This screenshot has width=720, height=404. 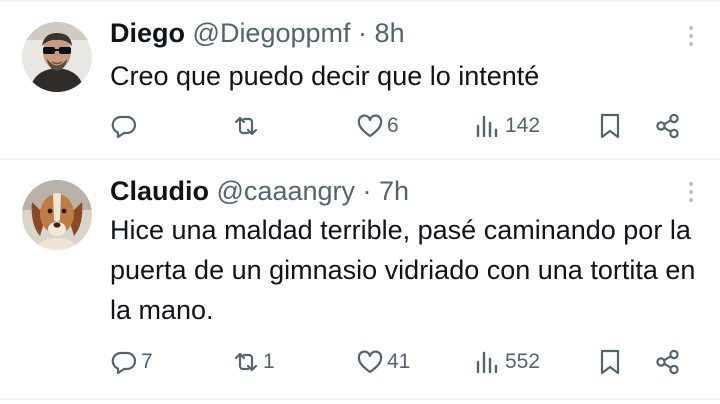 I want to click on avatar-man-sunglasses-icon, so click(x=57, y=57).